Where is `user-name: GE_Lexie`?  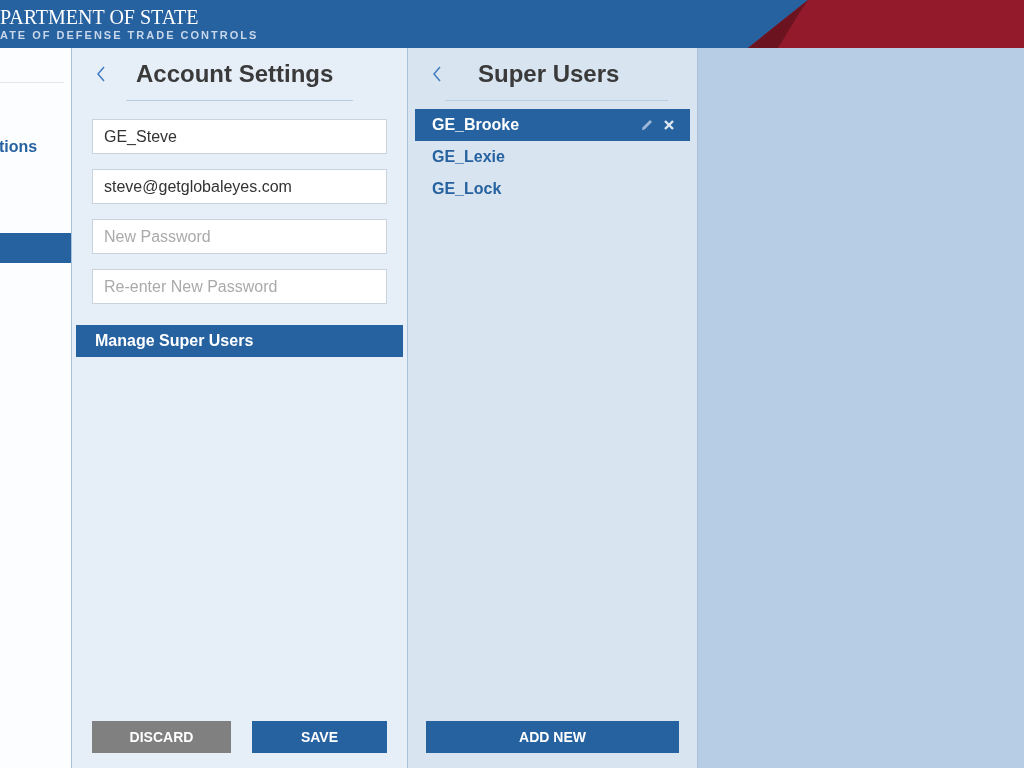
user-name: GE_Lexie is located at coordinates (469, 157).